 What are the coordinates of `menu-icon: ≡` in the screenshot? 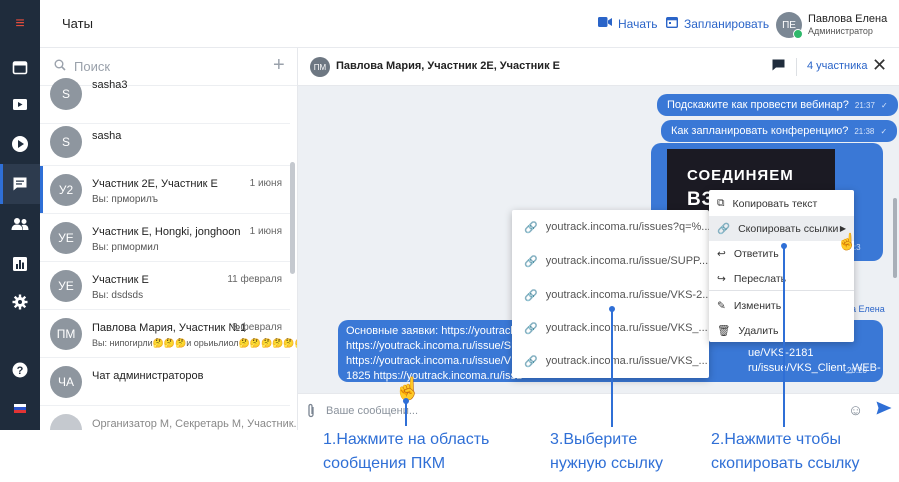 It's located at (20, 24).